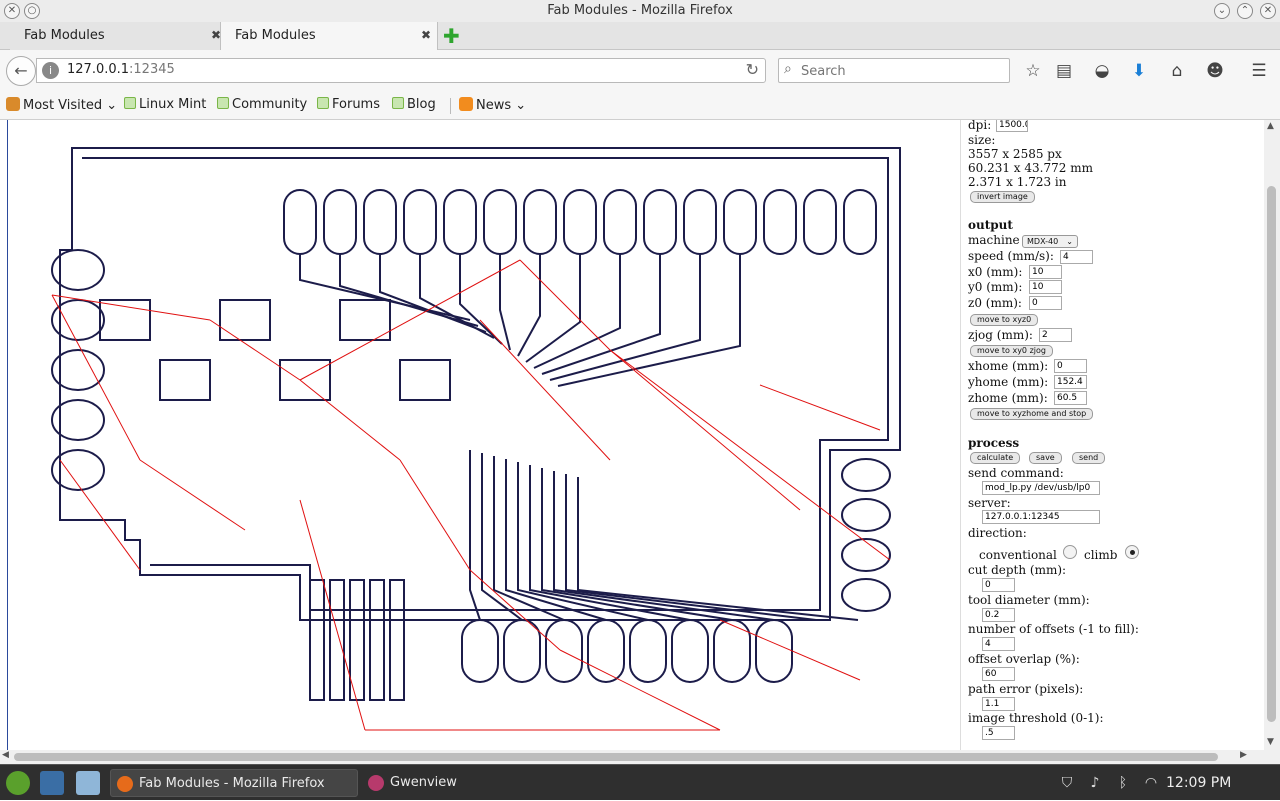  What do you see at coordinates (1070, 552) in the screenshot?
I see `conventional-radio` at bounding box center [1070, 552].